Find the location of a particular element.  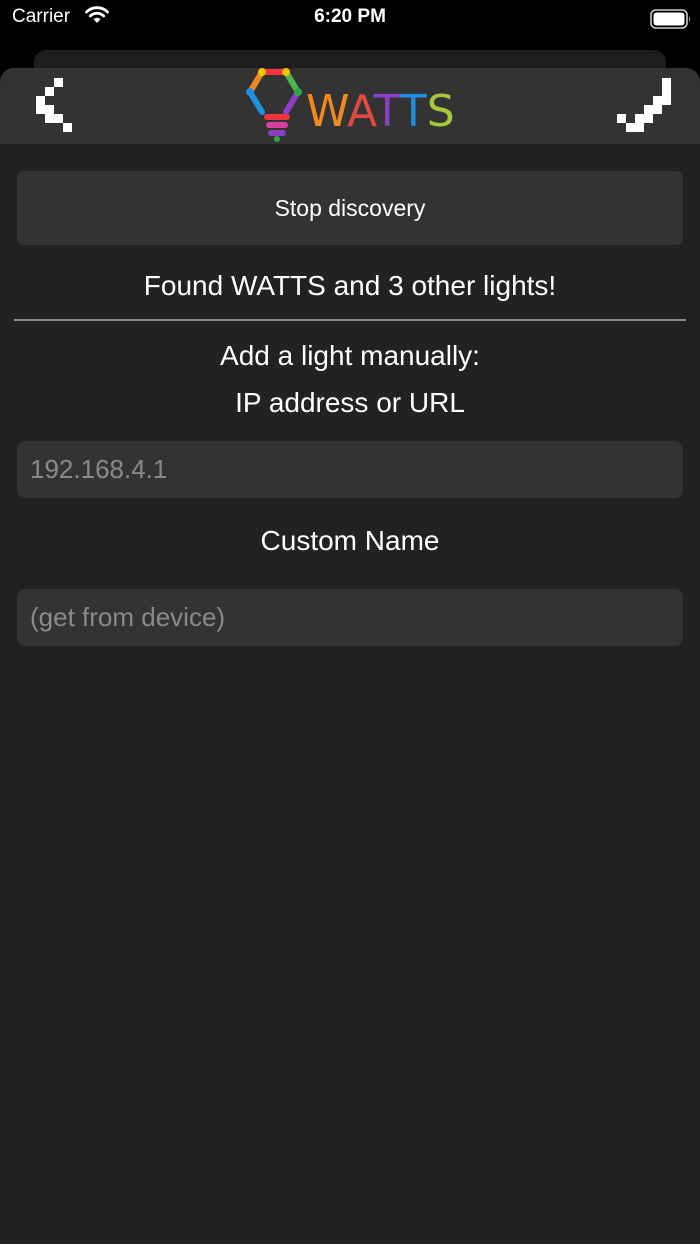

divider is located at coordinates (350, 320).